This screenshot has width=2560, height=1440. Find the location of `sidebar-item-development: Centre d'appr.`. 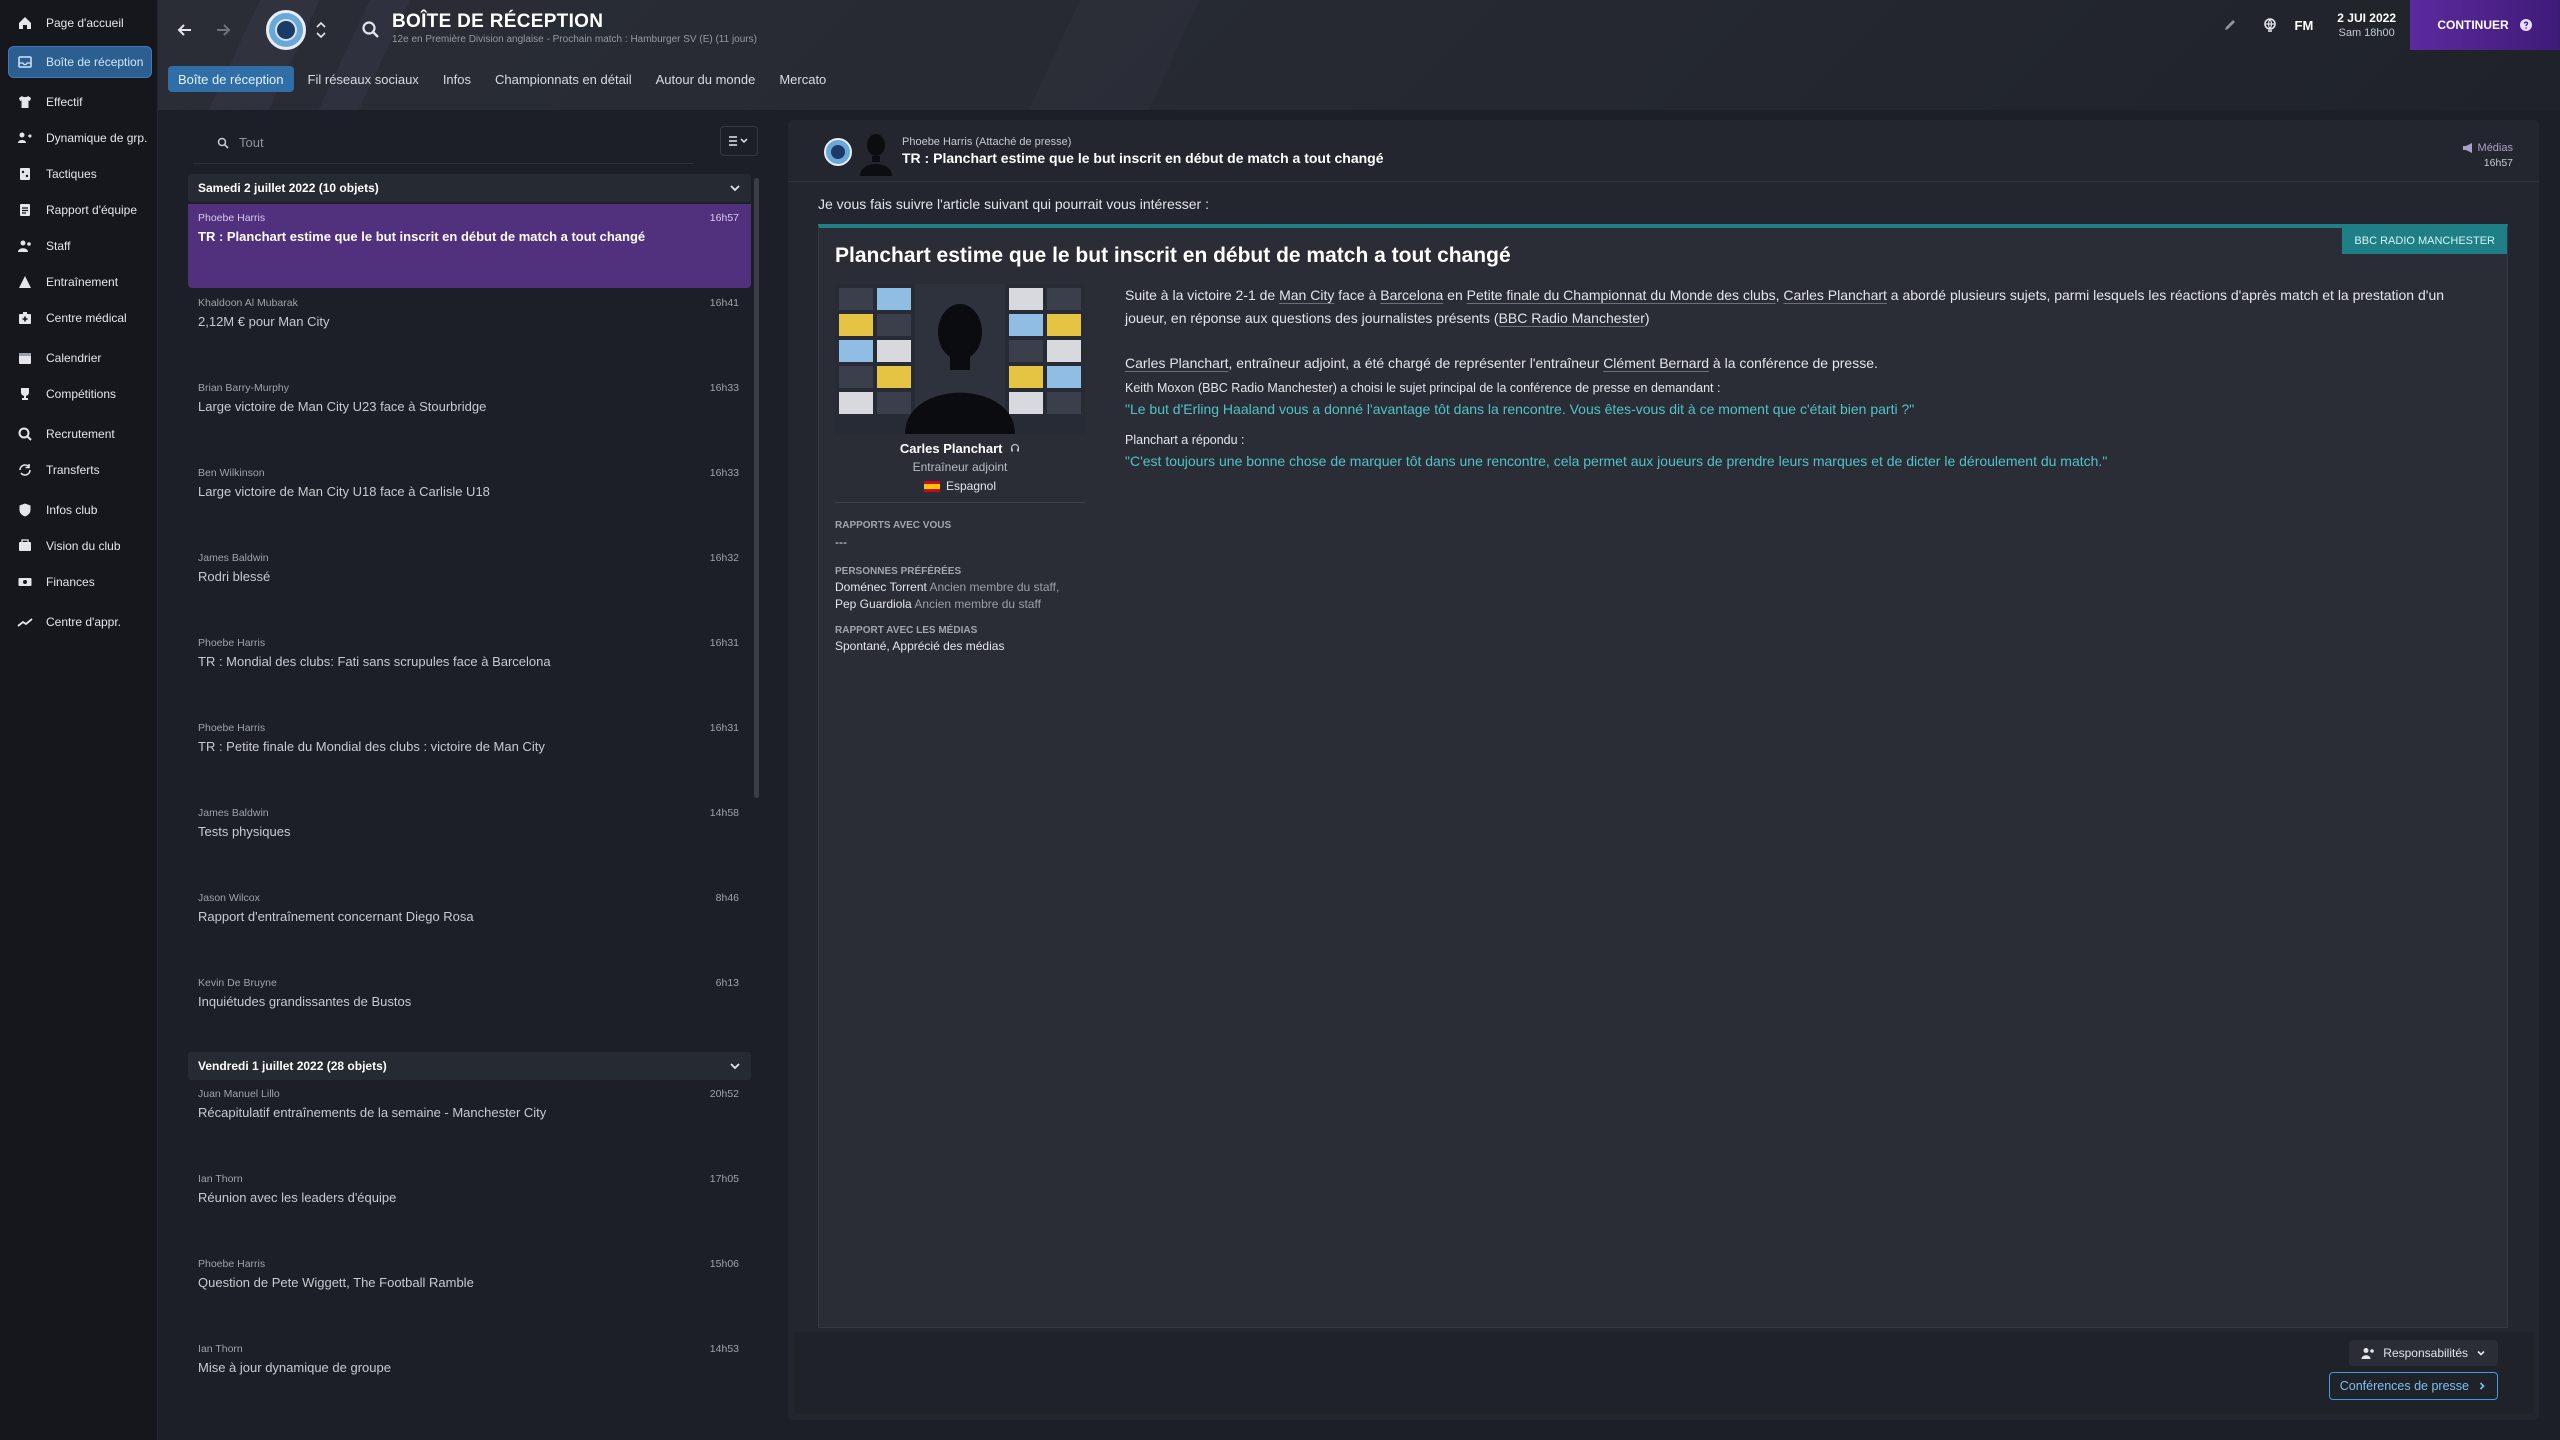

sidebar-item-development: Centre d'appr. is located at coordinates (80, 622).